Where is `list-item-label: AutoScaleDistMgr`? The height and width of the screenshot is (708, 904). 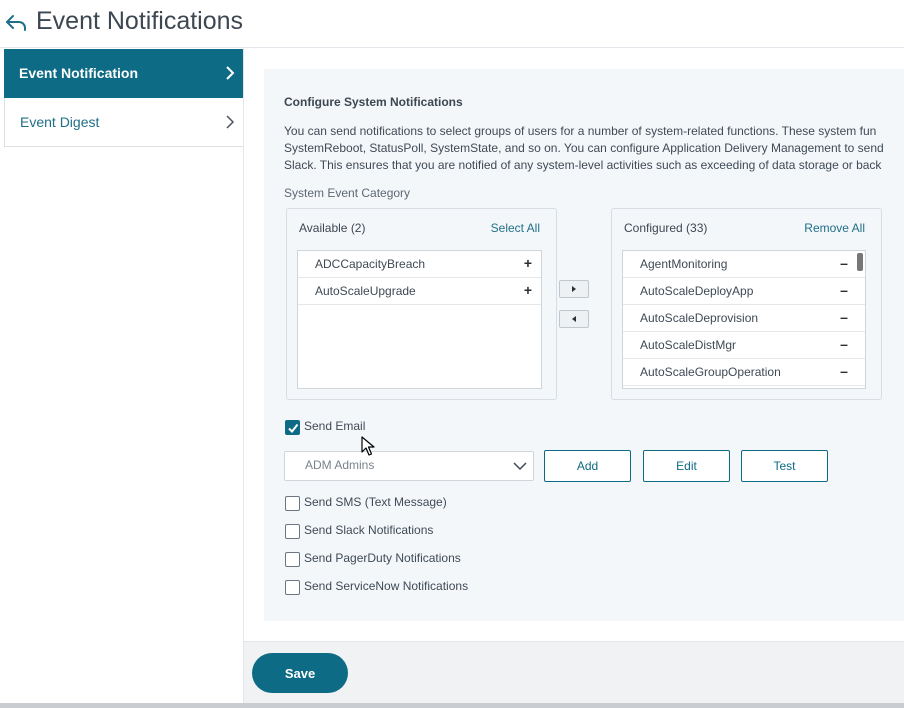
list-item-label: AutoScaleDistMgr is located at coordinates (688, 345).